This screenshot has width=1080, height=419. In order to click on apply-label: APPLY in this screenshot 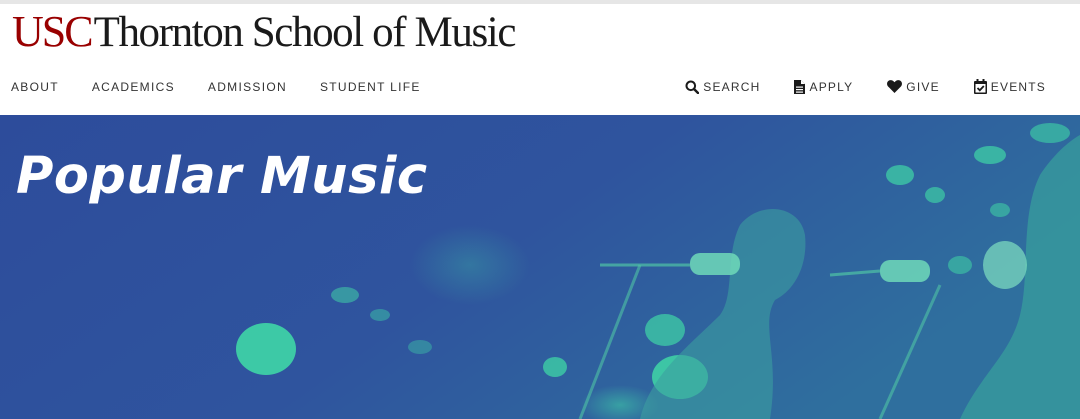, I will do `click(831, 86)`.